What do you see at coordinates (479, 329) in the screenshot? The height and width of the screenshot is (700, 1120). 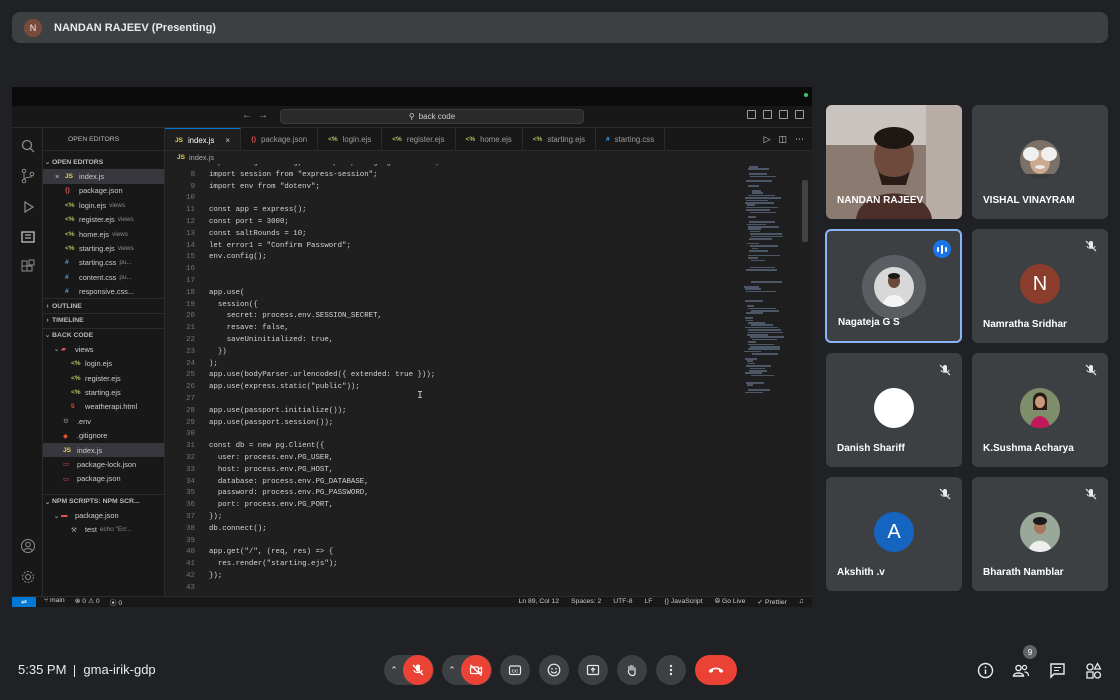 I see `code-line: resave: false,` at bounding box center [479, 329].